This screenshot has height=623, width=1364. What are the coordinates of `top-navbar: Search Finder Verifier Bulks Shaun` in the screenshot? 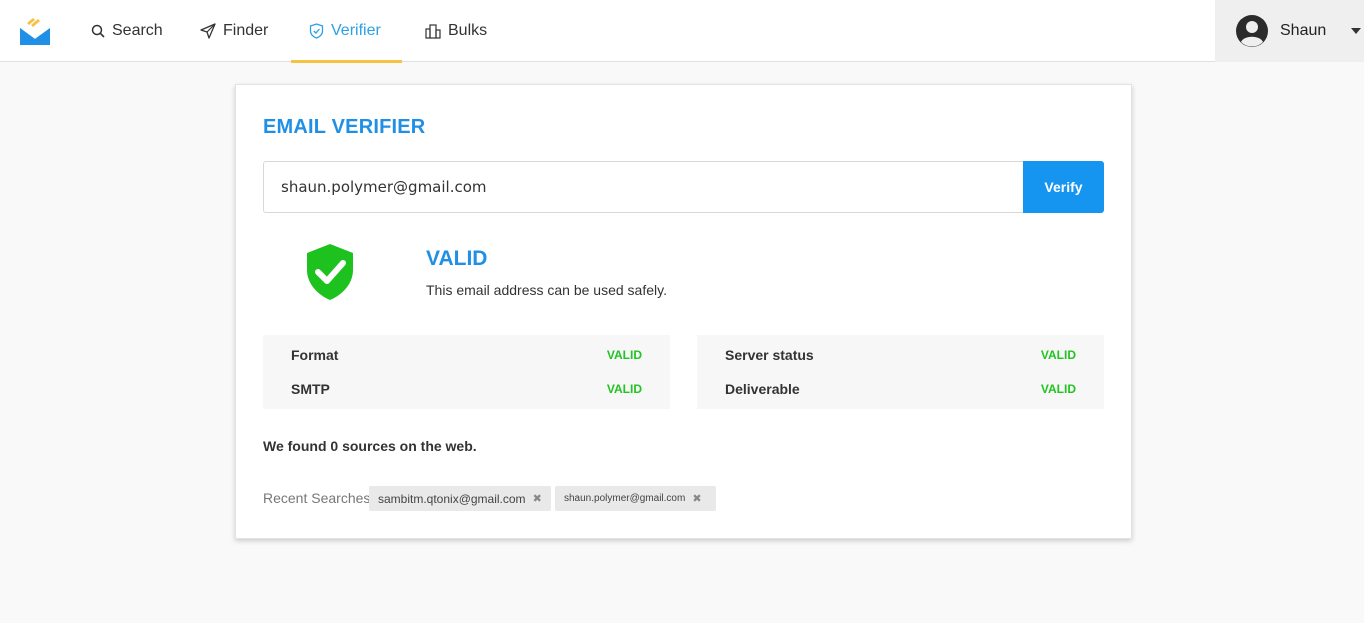 It's located at (682, 31).